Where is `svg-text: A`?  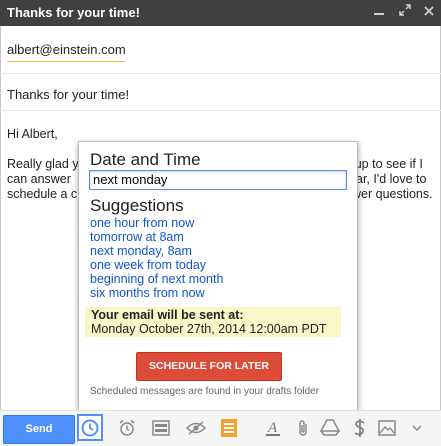
svg-text: A is located at coordinates (272, 428).